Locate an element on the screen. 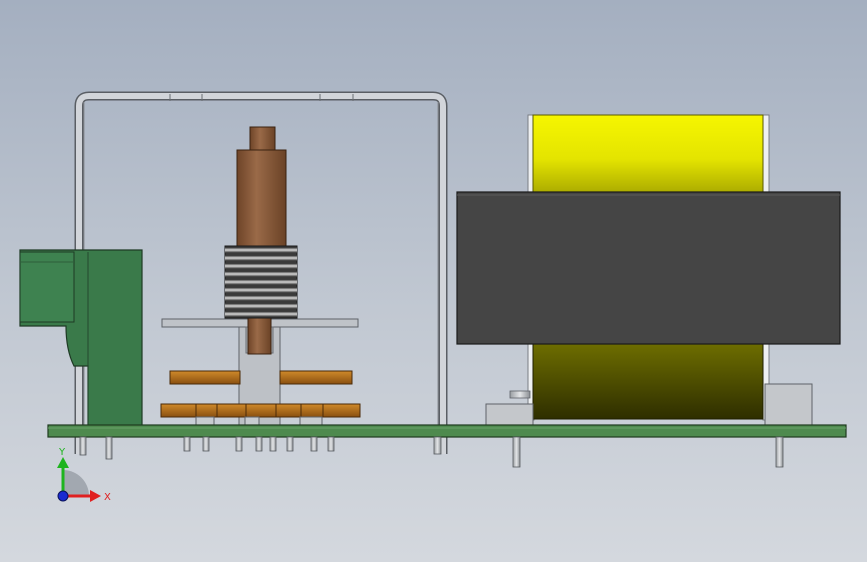 This screenshot has width=867, height=562. ribbed-spring-coil is located at coordinates (261, 282).